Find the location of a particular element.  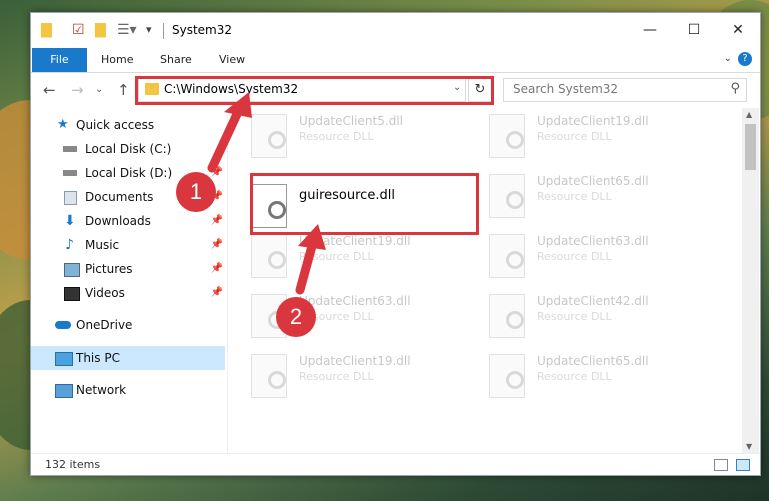

sidebar-item-label: Local Disk (C:) is located at coordinates (128, 149).